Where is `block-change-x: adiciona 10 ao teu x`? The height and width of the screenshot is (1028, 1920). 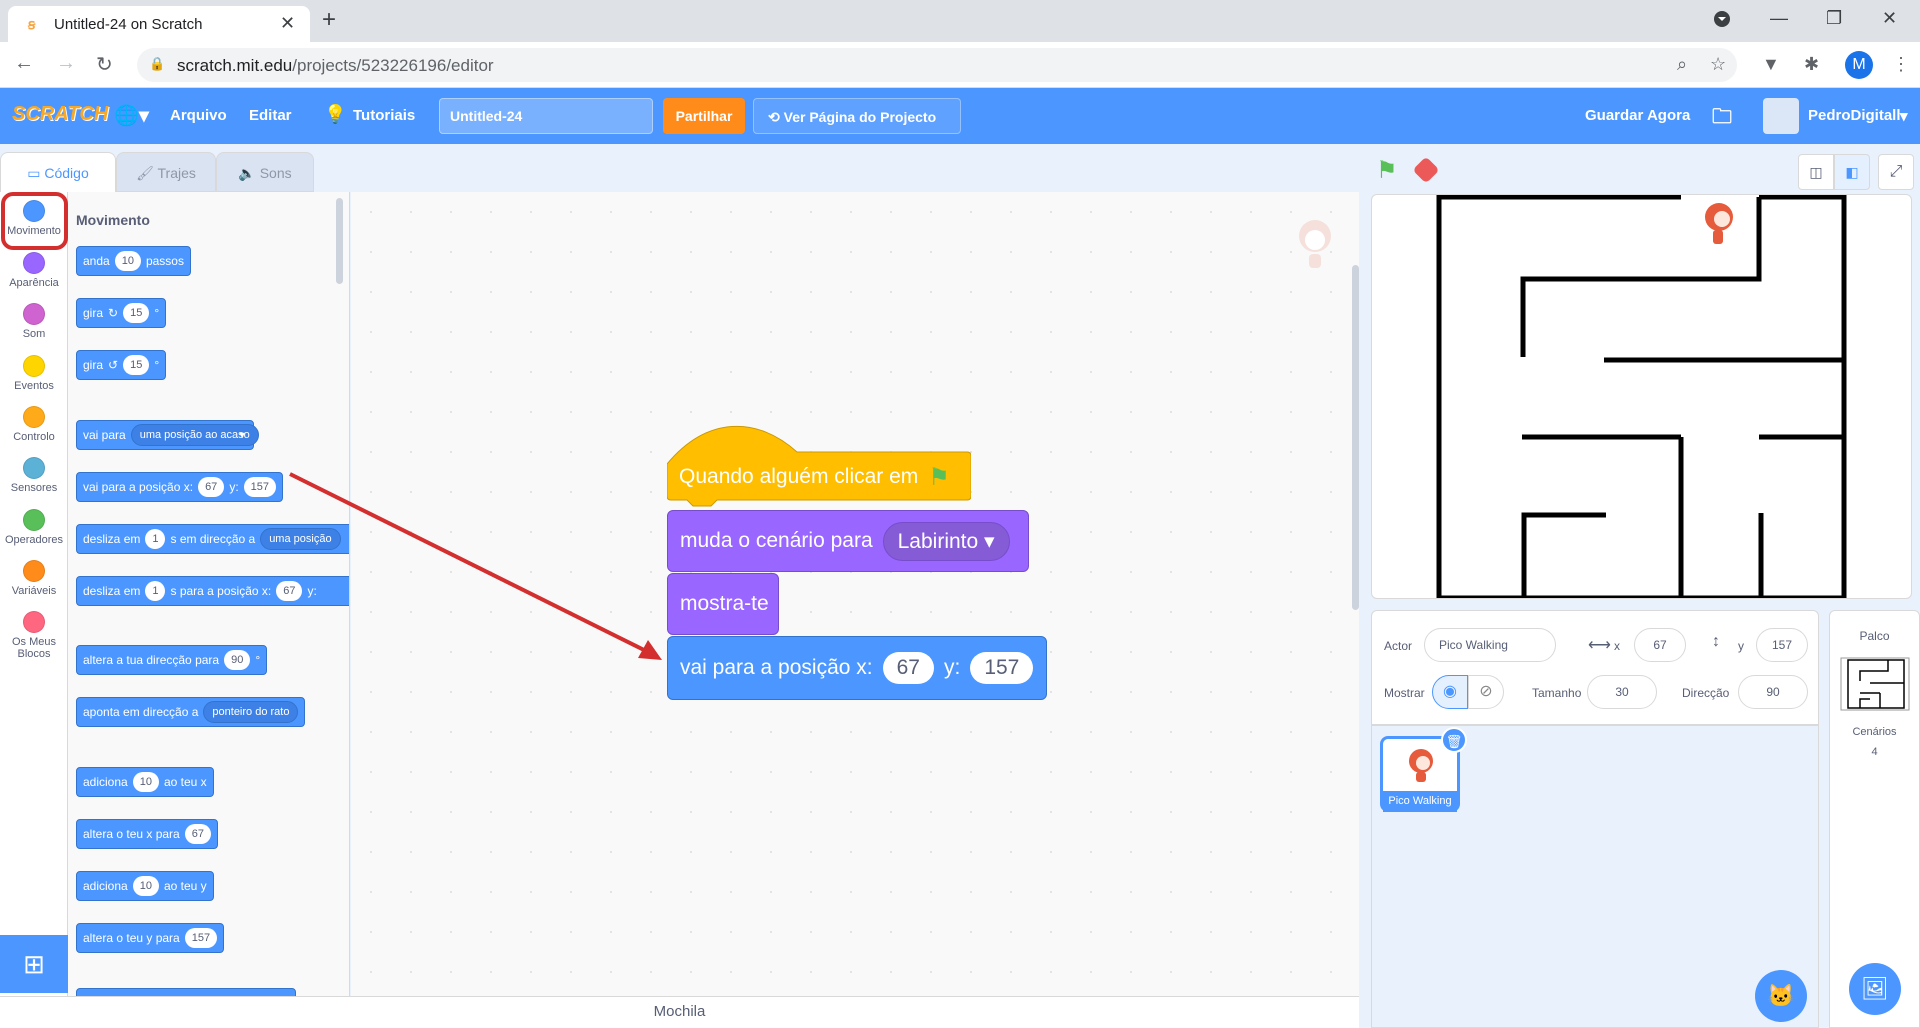
block-change-x: adiciona 10 ao teu x is located at coordinates (145, 782).